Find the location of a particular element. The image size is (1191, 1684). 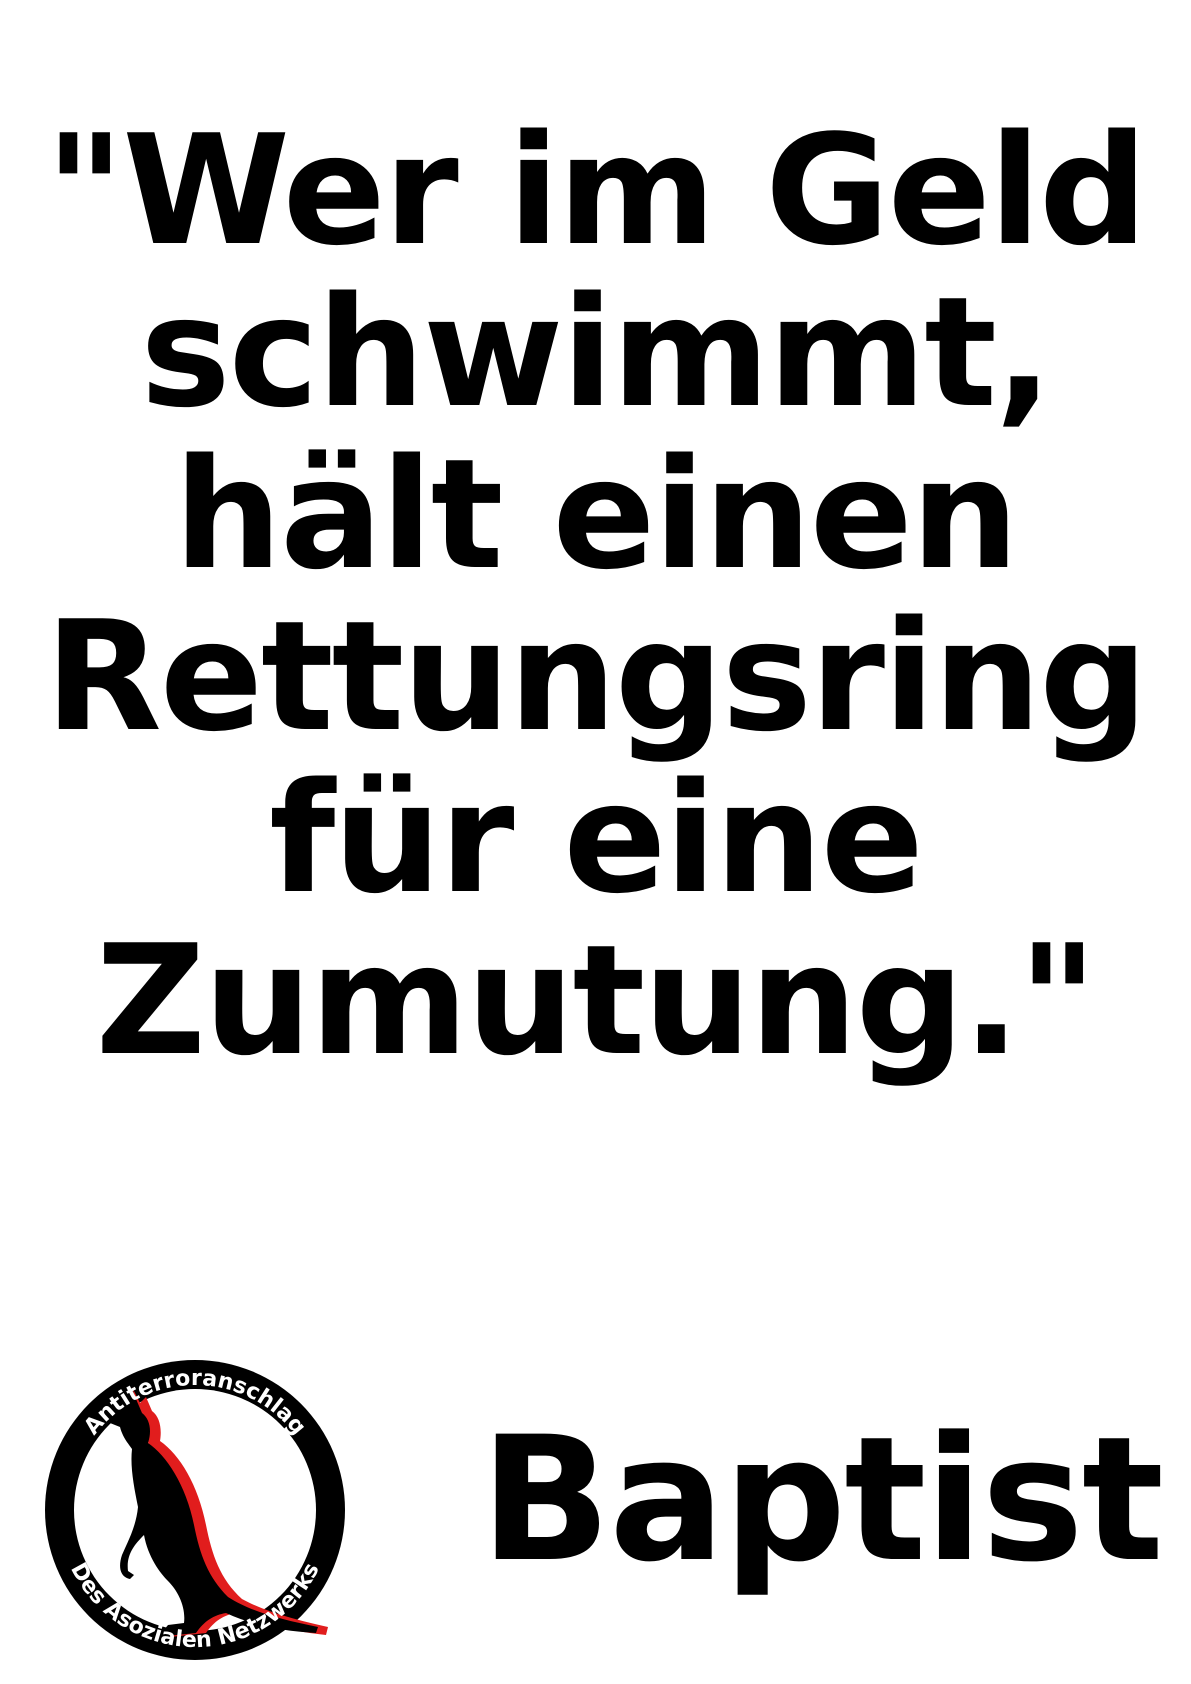

quote-line: schwimmt, is located at coordinates (596, 352).